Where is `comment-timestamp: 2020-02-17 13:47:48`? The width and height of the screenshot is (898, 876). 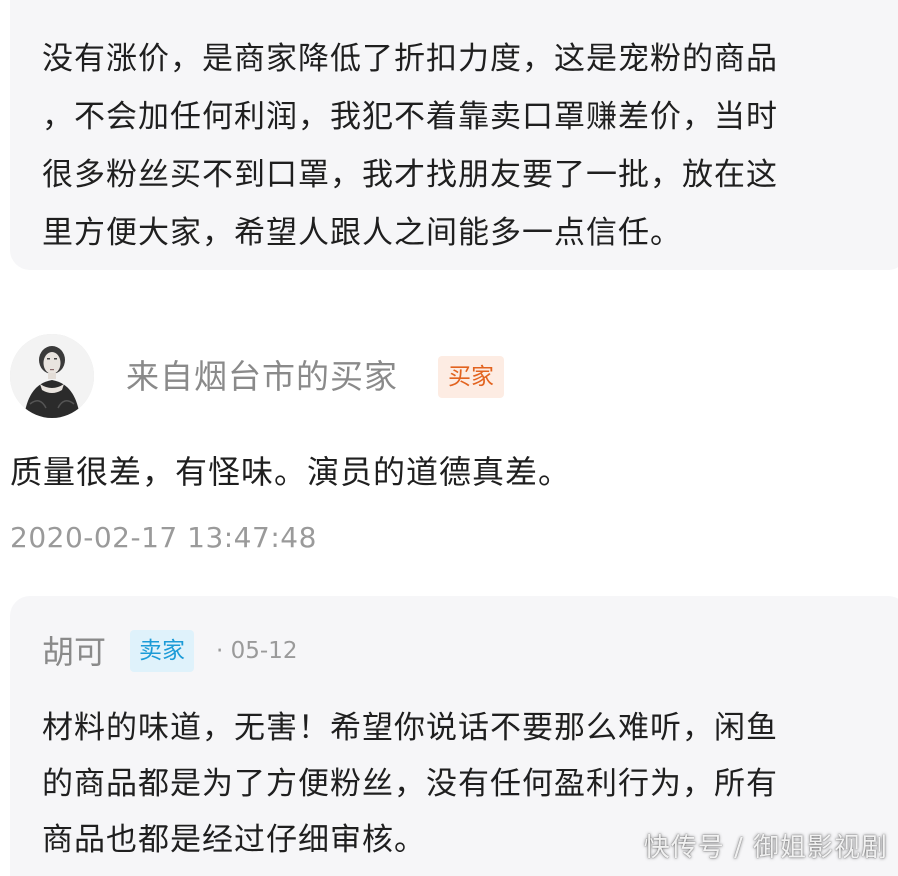
comment-timestamp: 2020-02-17 13:47:48 is located at coordinates (163, 537).